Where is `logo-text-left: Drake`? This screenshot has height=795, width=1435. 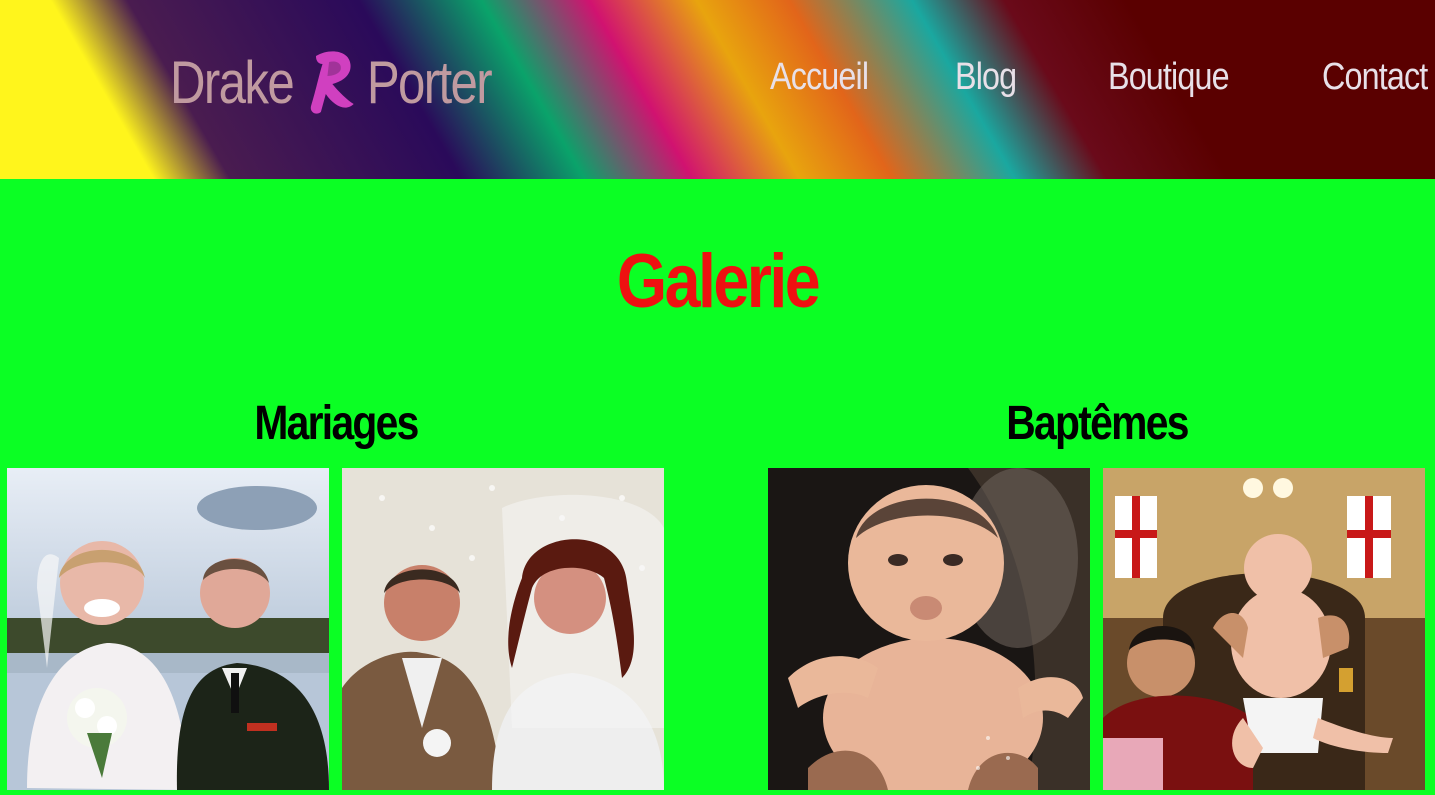
logo-text-left: Drake is located at coordinates (232, 82).